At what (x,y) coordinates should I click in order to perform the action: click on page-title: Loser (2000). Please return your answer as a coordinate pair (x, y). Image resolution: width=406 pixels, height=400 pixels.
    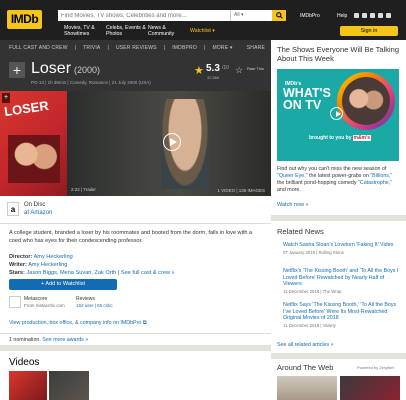
    Looking at the image, I should click on (65, 69).